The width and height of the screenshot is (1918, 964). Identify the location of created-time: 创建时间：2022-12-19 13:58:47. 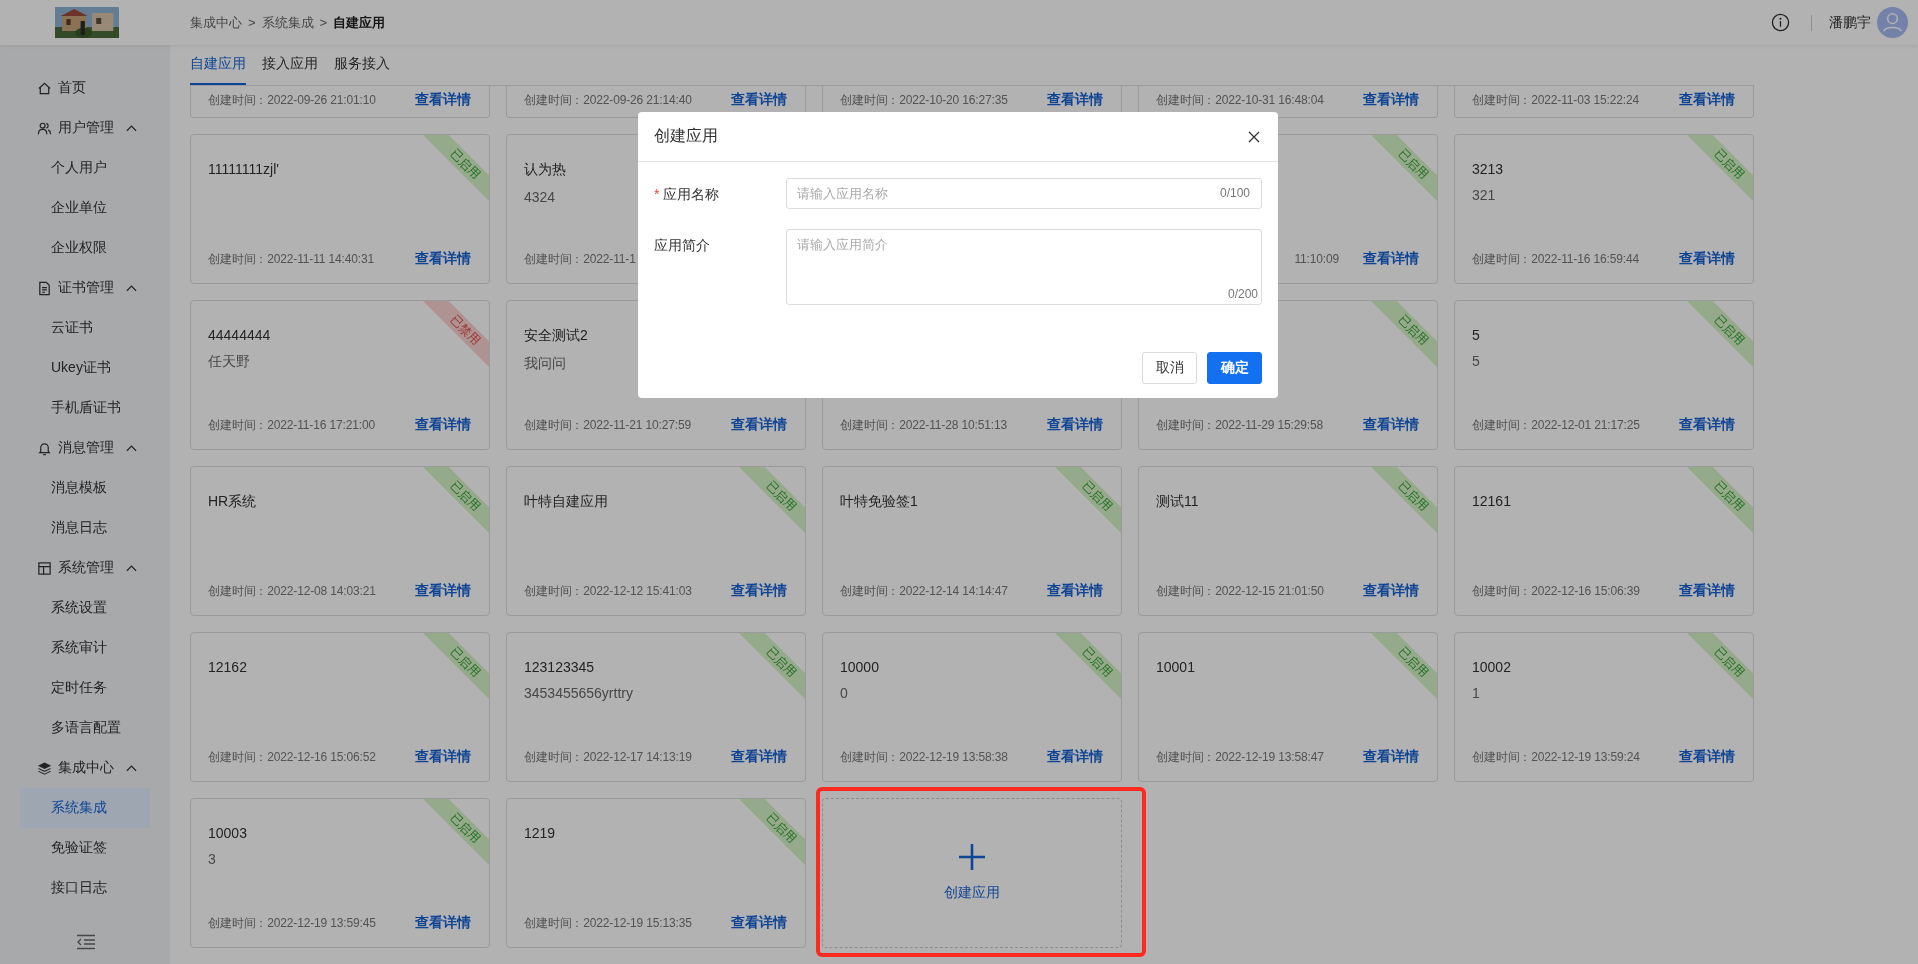
(1240, 757).